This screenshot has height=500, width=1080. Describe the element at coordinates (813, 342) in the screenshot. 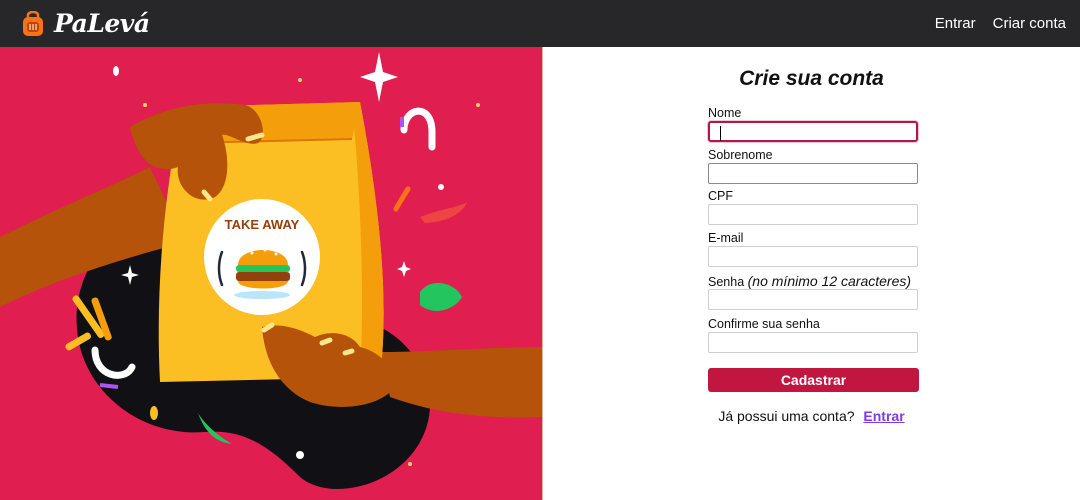

I see `confirm-password-input` at that location.